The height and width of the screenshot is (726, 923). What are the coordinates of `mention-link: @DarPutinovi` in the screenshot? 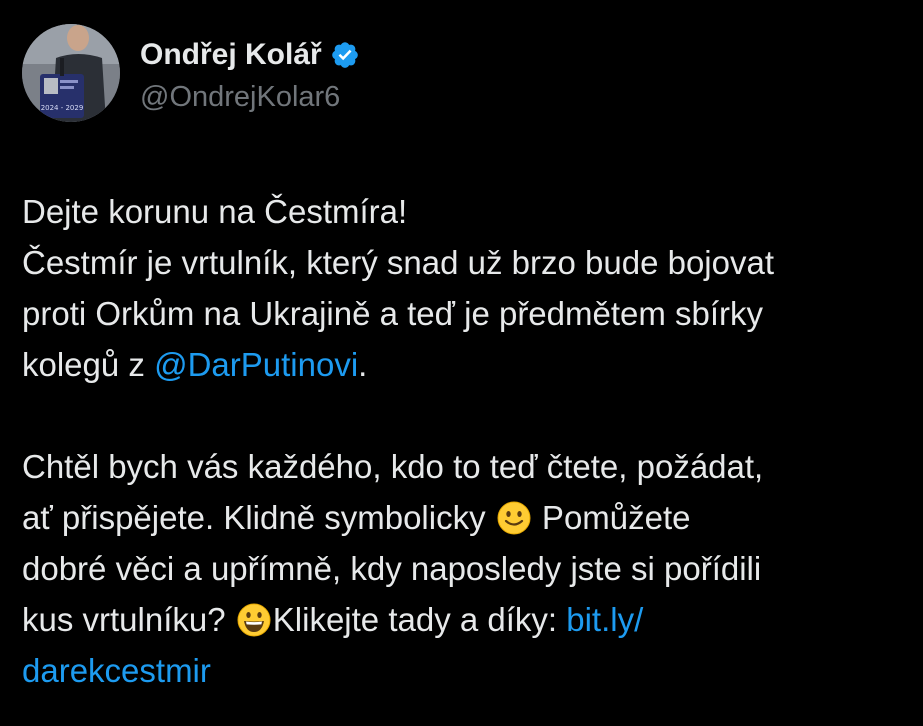 It's located at (256, 364).